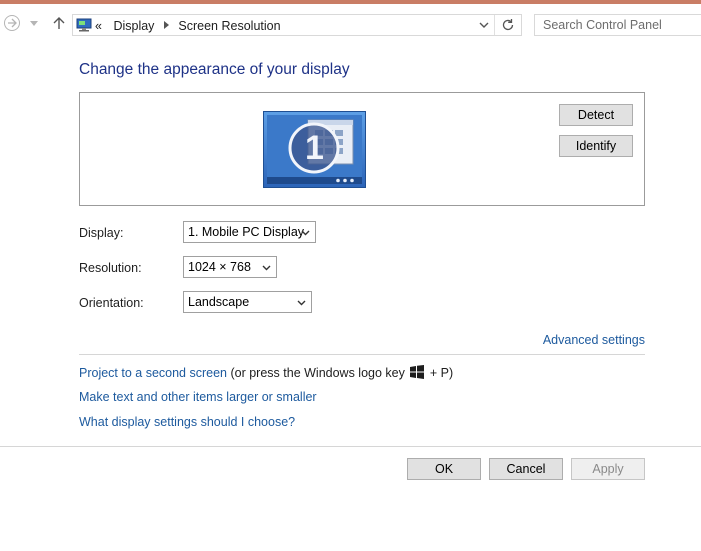  What do you see at coordinates (362, 354) in the screenshot?
I see `section-divider` at bounding box center [362, 354].